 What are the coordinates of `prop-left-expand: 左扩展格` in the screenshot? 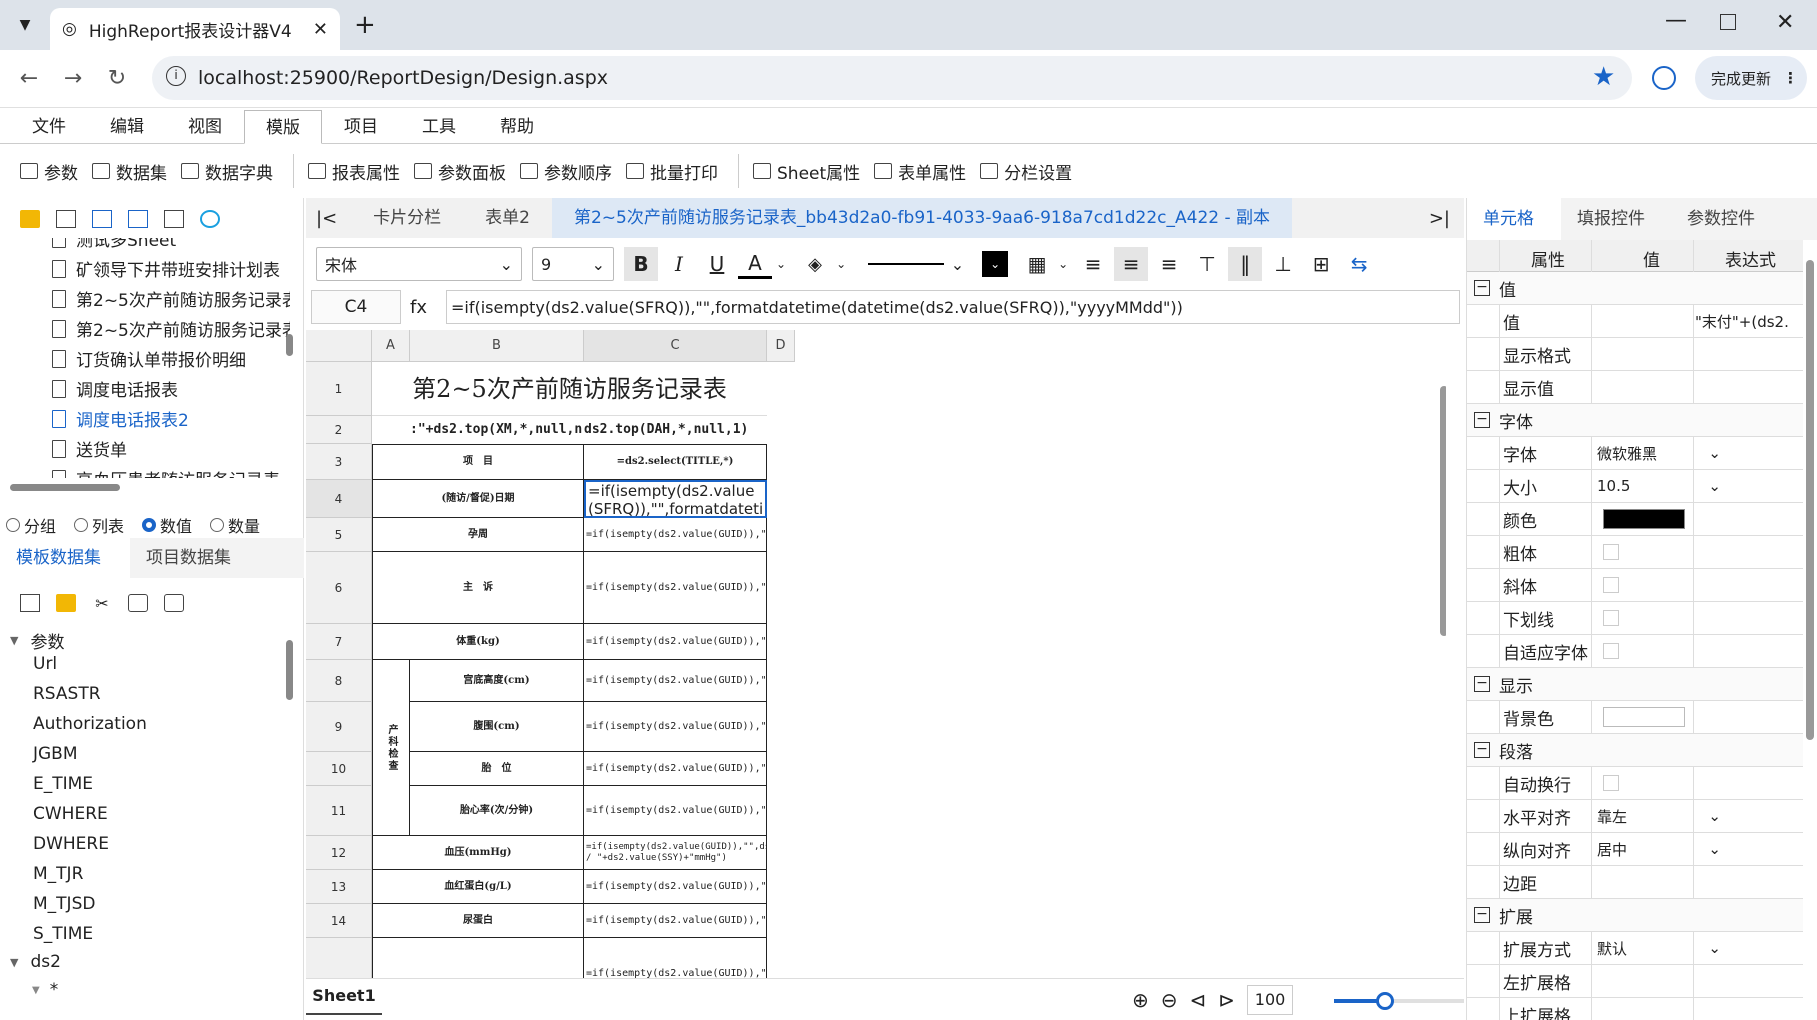 It's located at (1635, 981).